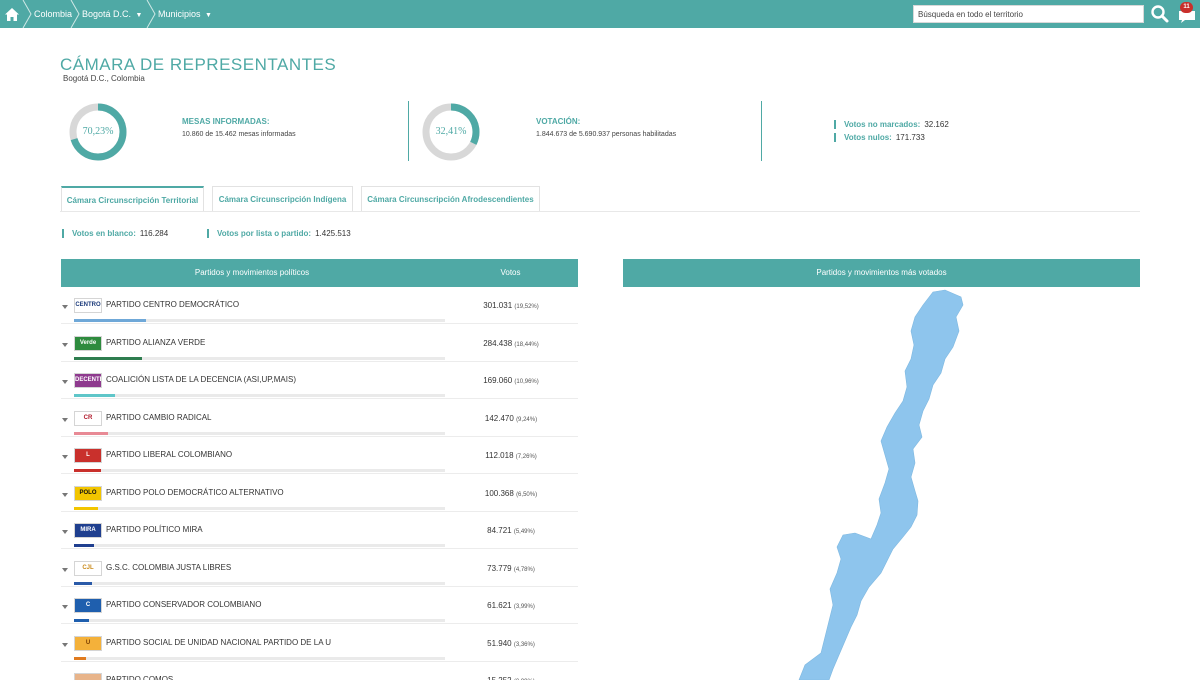 The width and height of the screenshot is (1200, 685). Describe the element at coordinates (408, 131) in the screenshot. I see `divider` at that location.